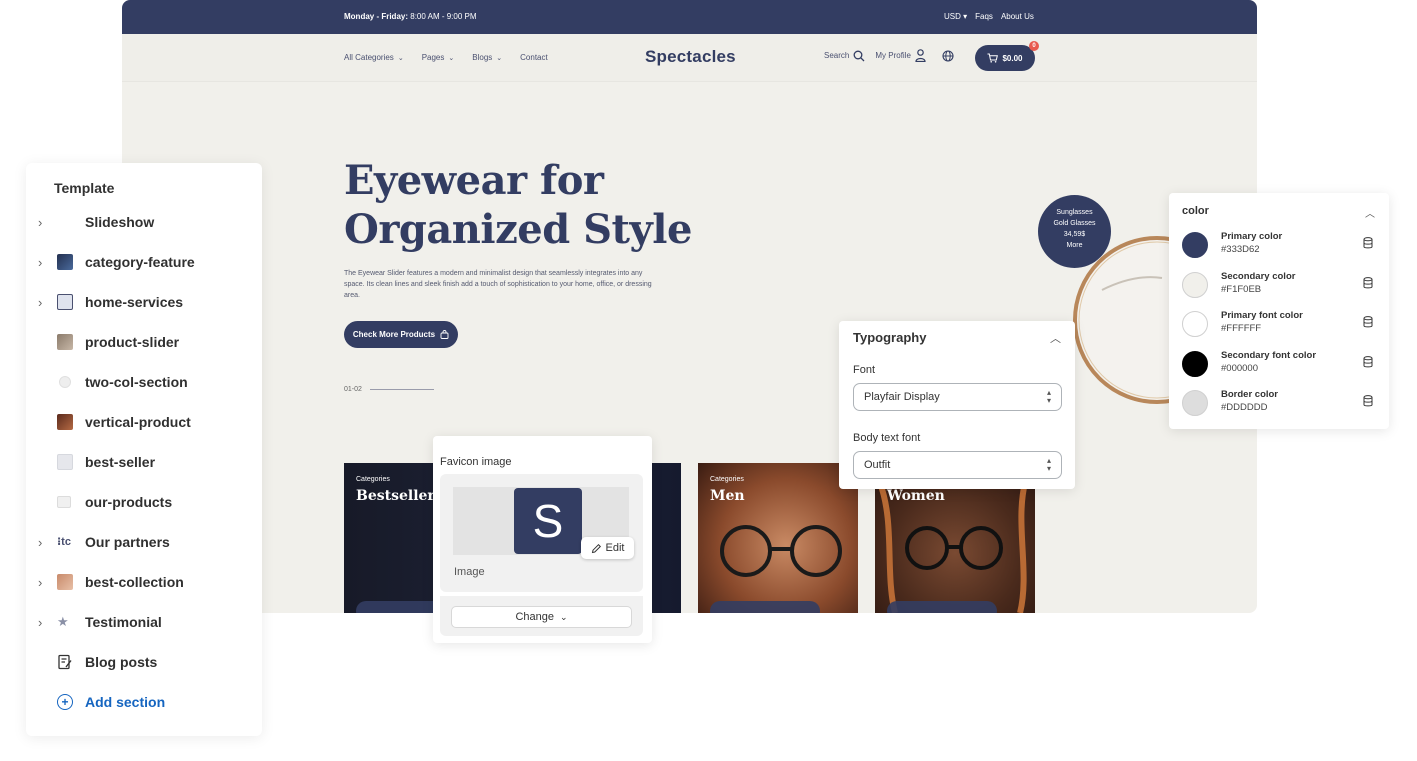  Describe the element at coordinates (65, 342) in the screenshot. I see `product-slider-thumbnail` at that location.